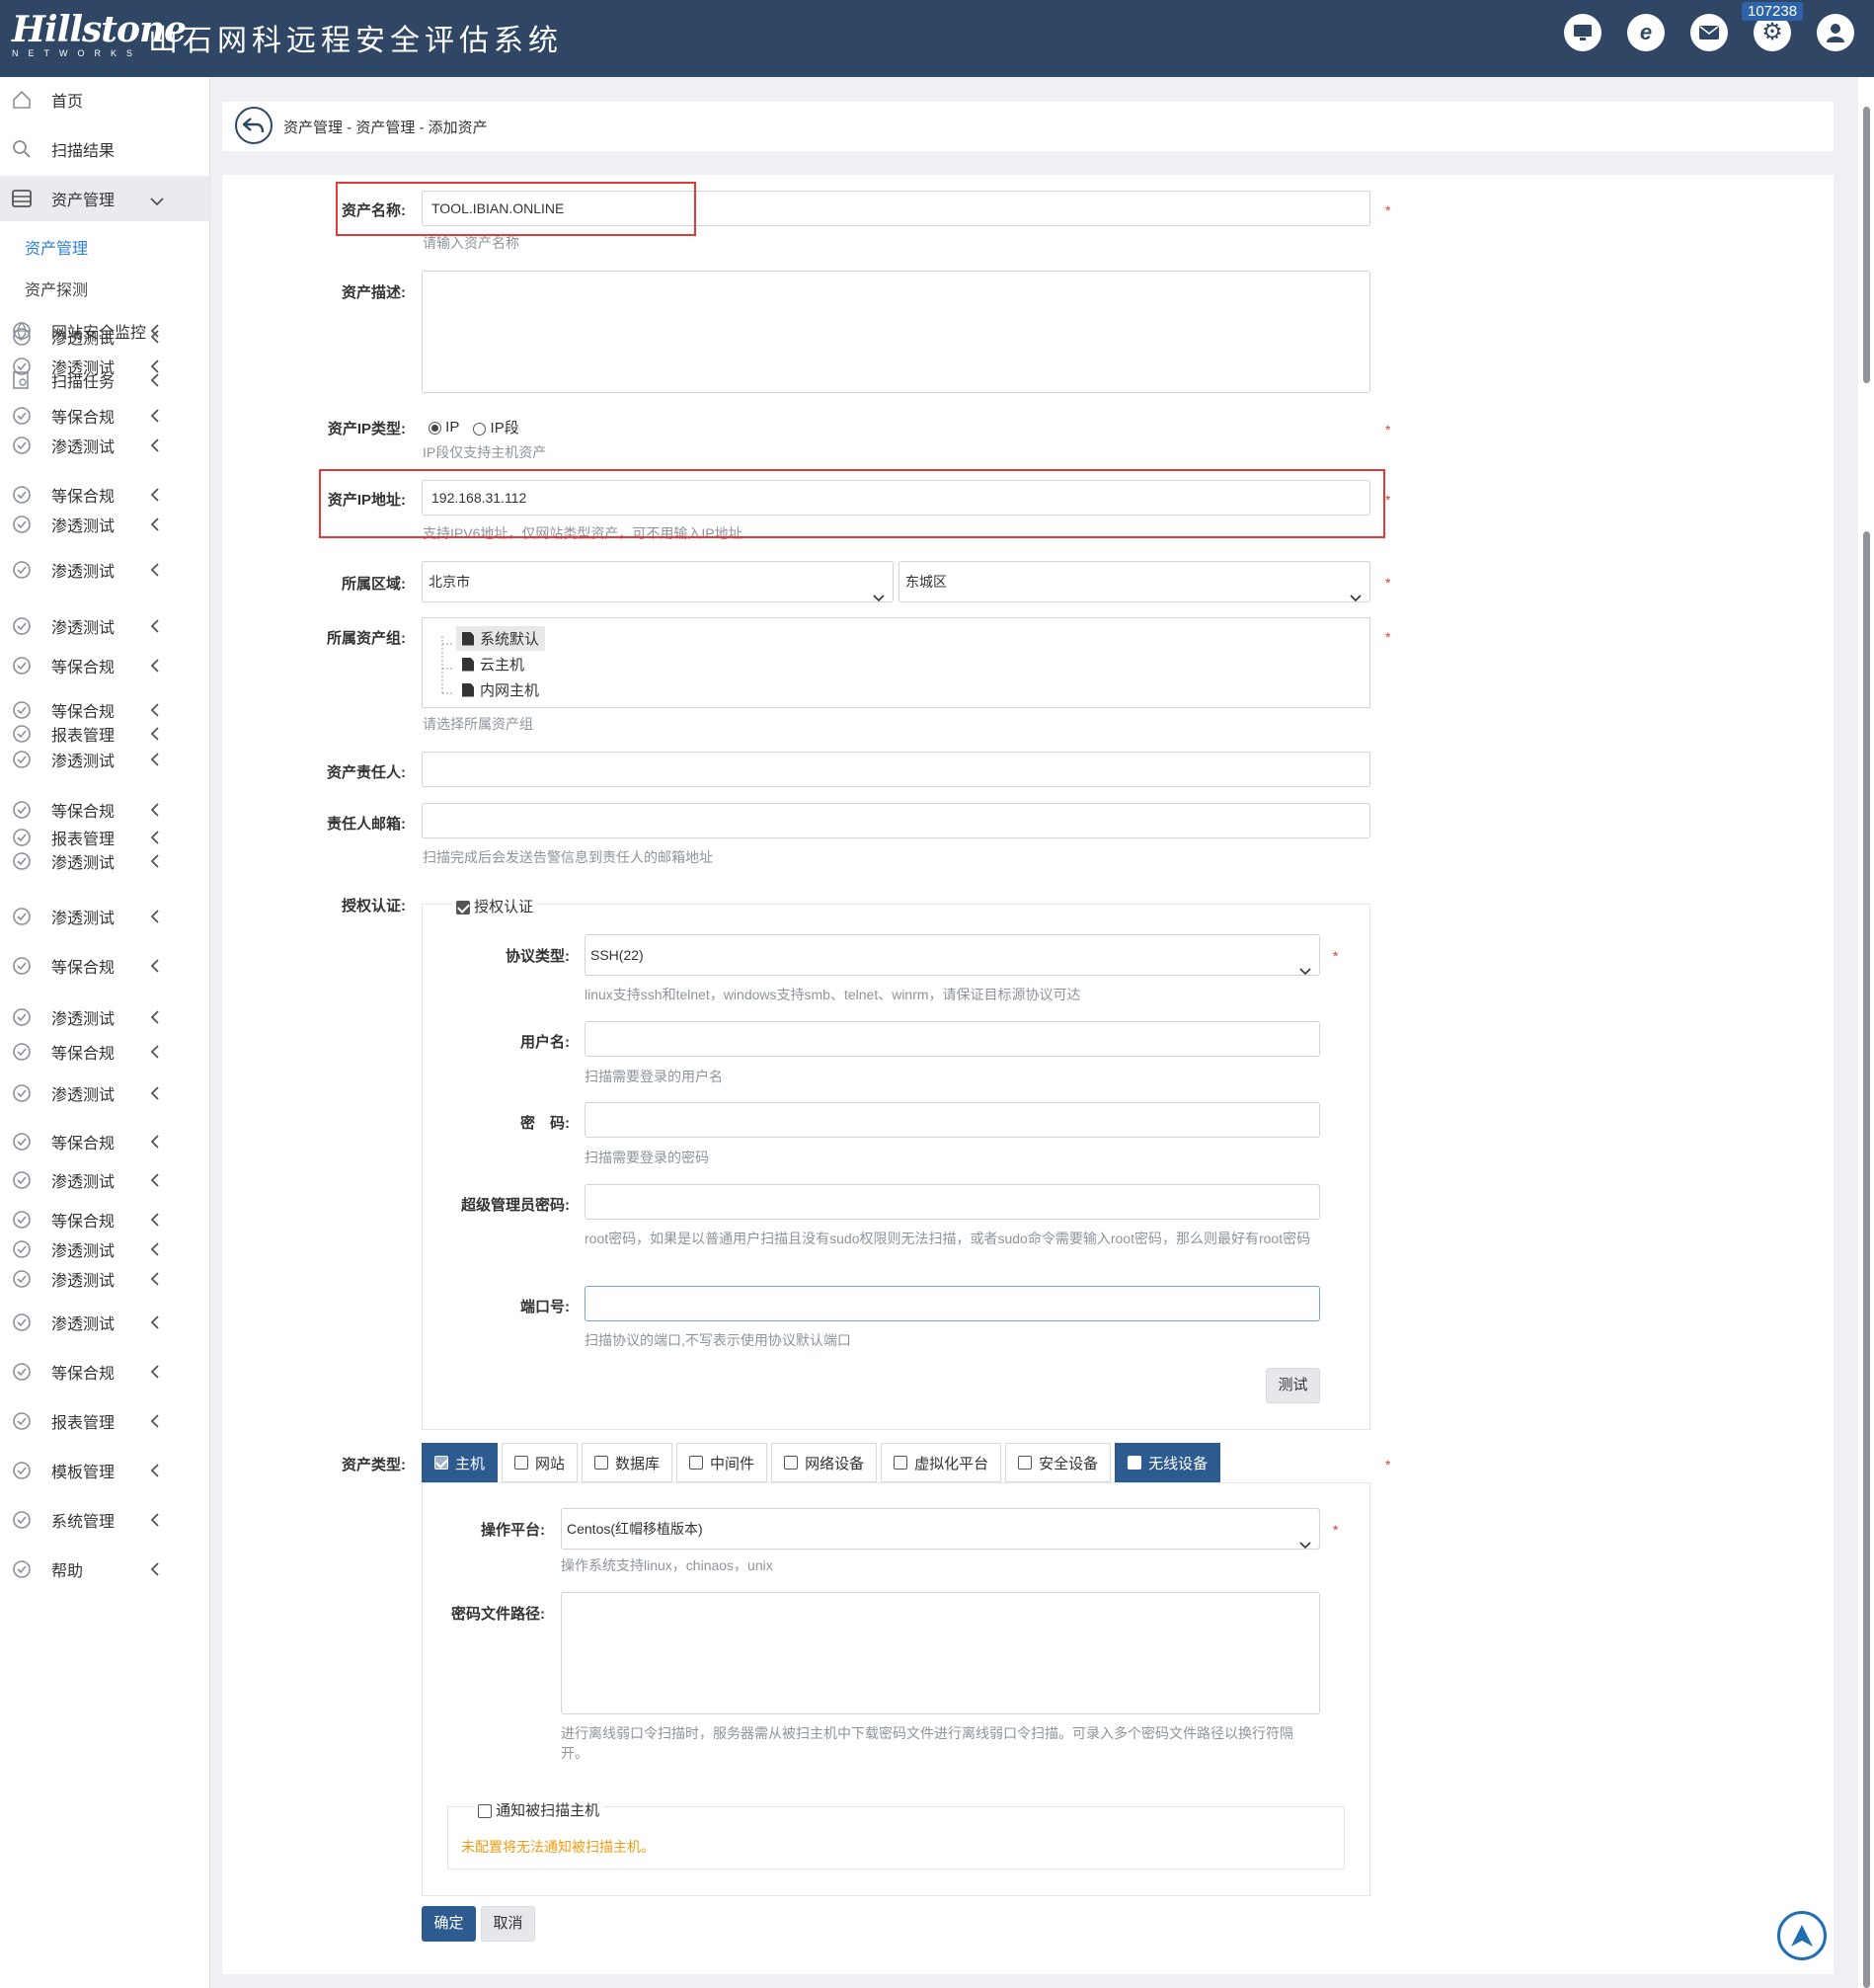 Image resolution: width=1874 pixels, height=1988 pixels. I want to click on ie-icon: e, so click(1646, 32).